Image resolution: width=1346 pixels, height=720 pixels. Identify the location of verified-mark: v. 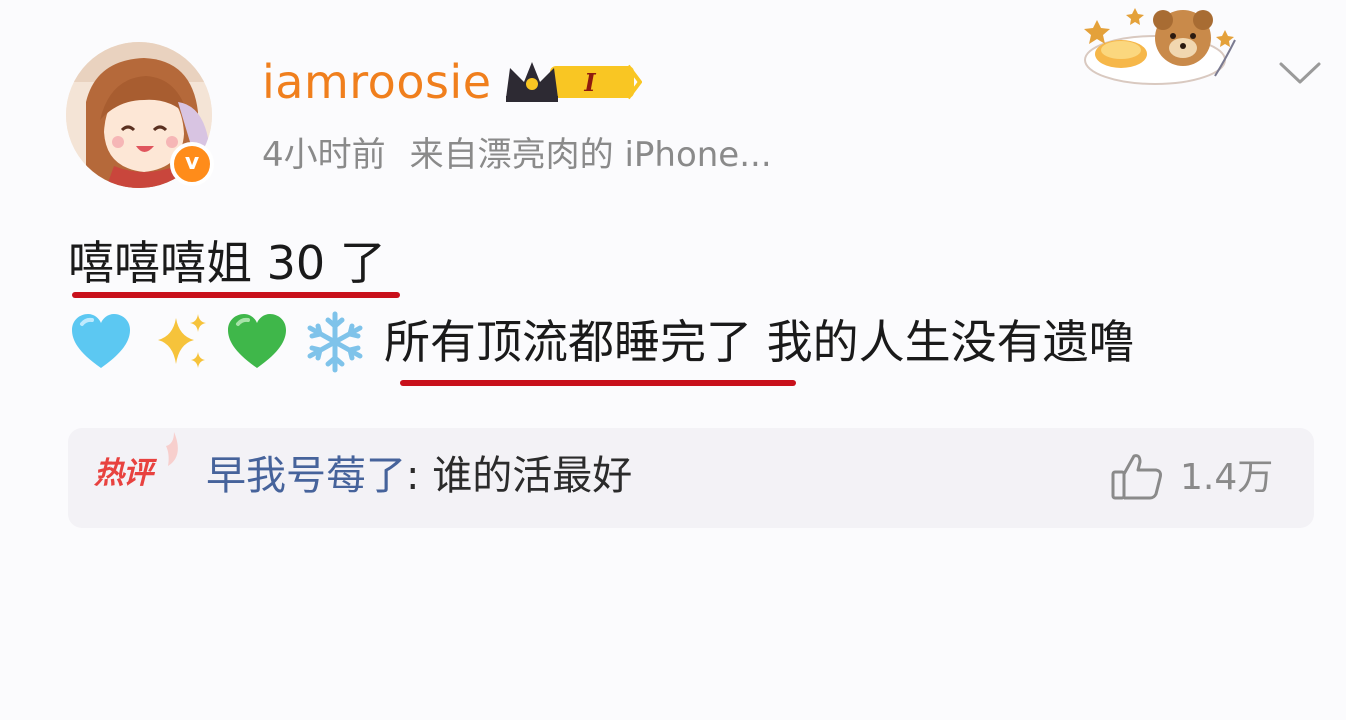
(192, 162).